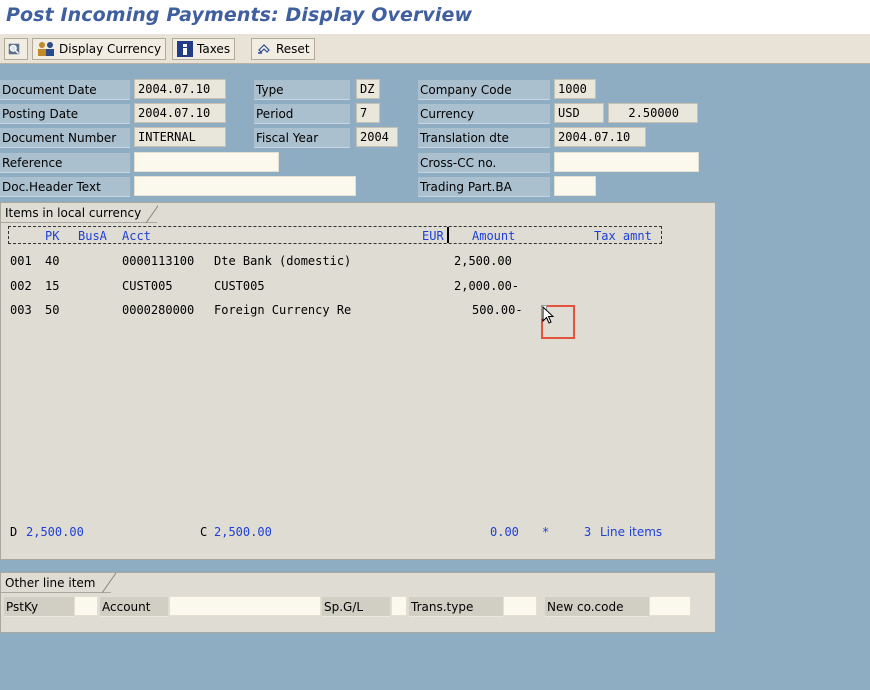 The height and width of the screenshot is (690, 870). Describe the element at coordinates (448, 235) in the screenshot. I see `text-cursor` at that location.